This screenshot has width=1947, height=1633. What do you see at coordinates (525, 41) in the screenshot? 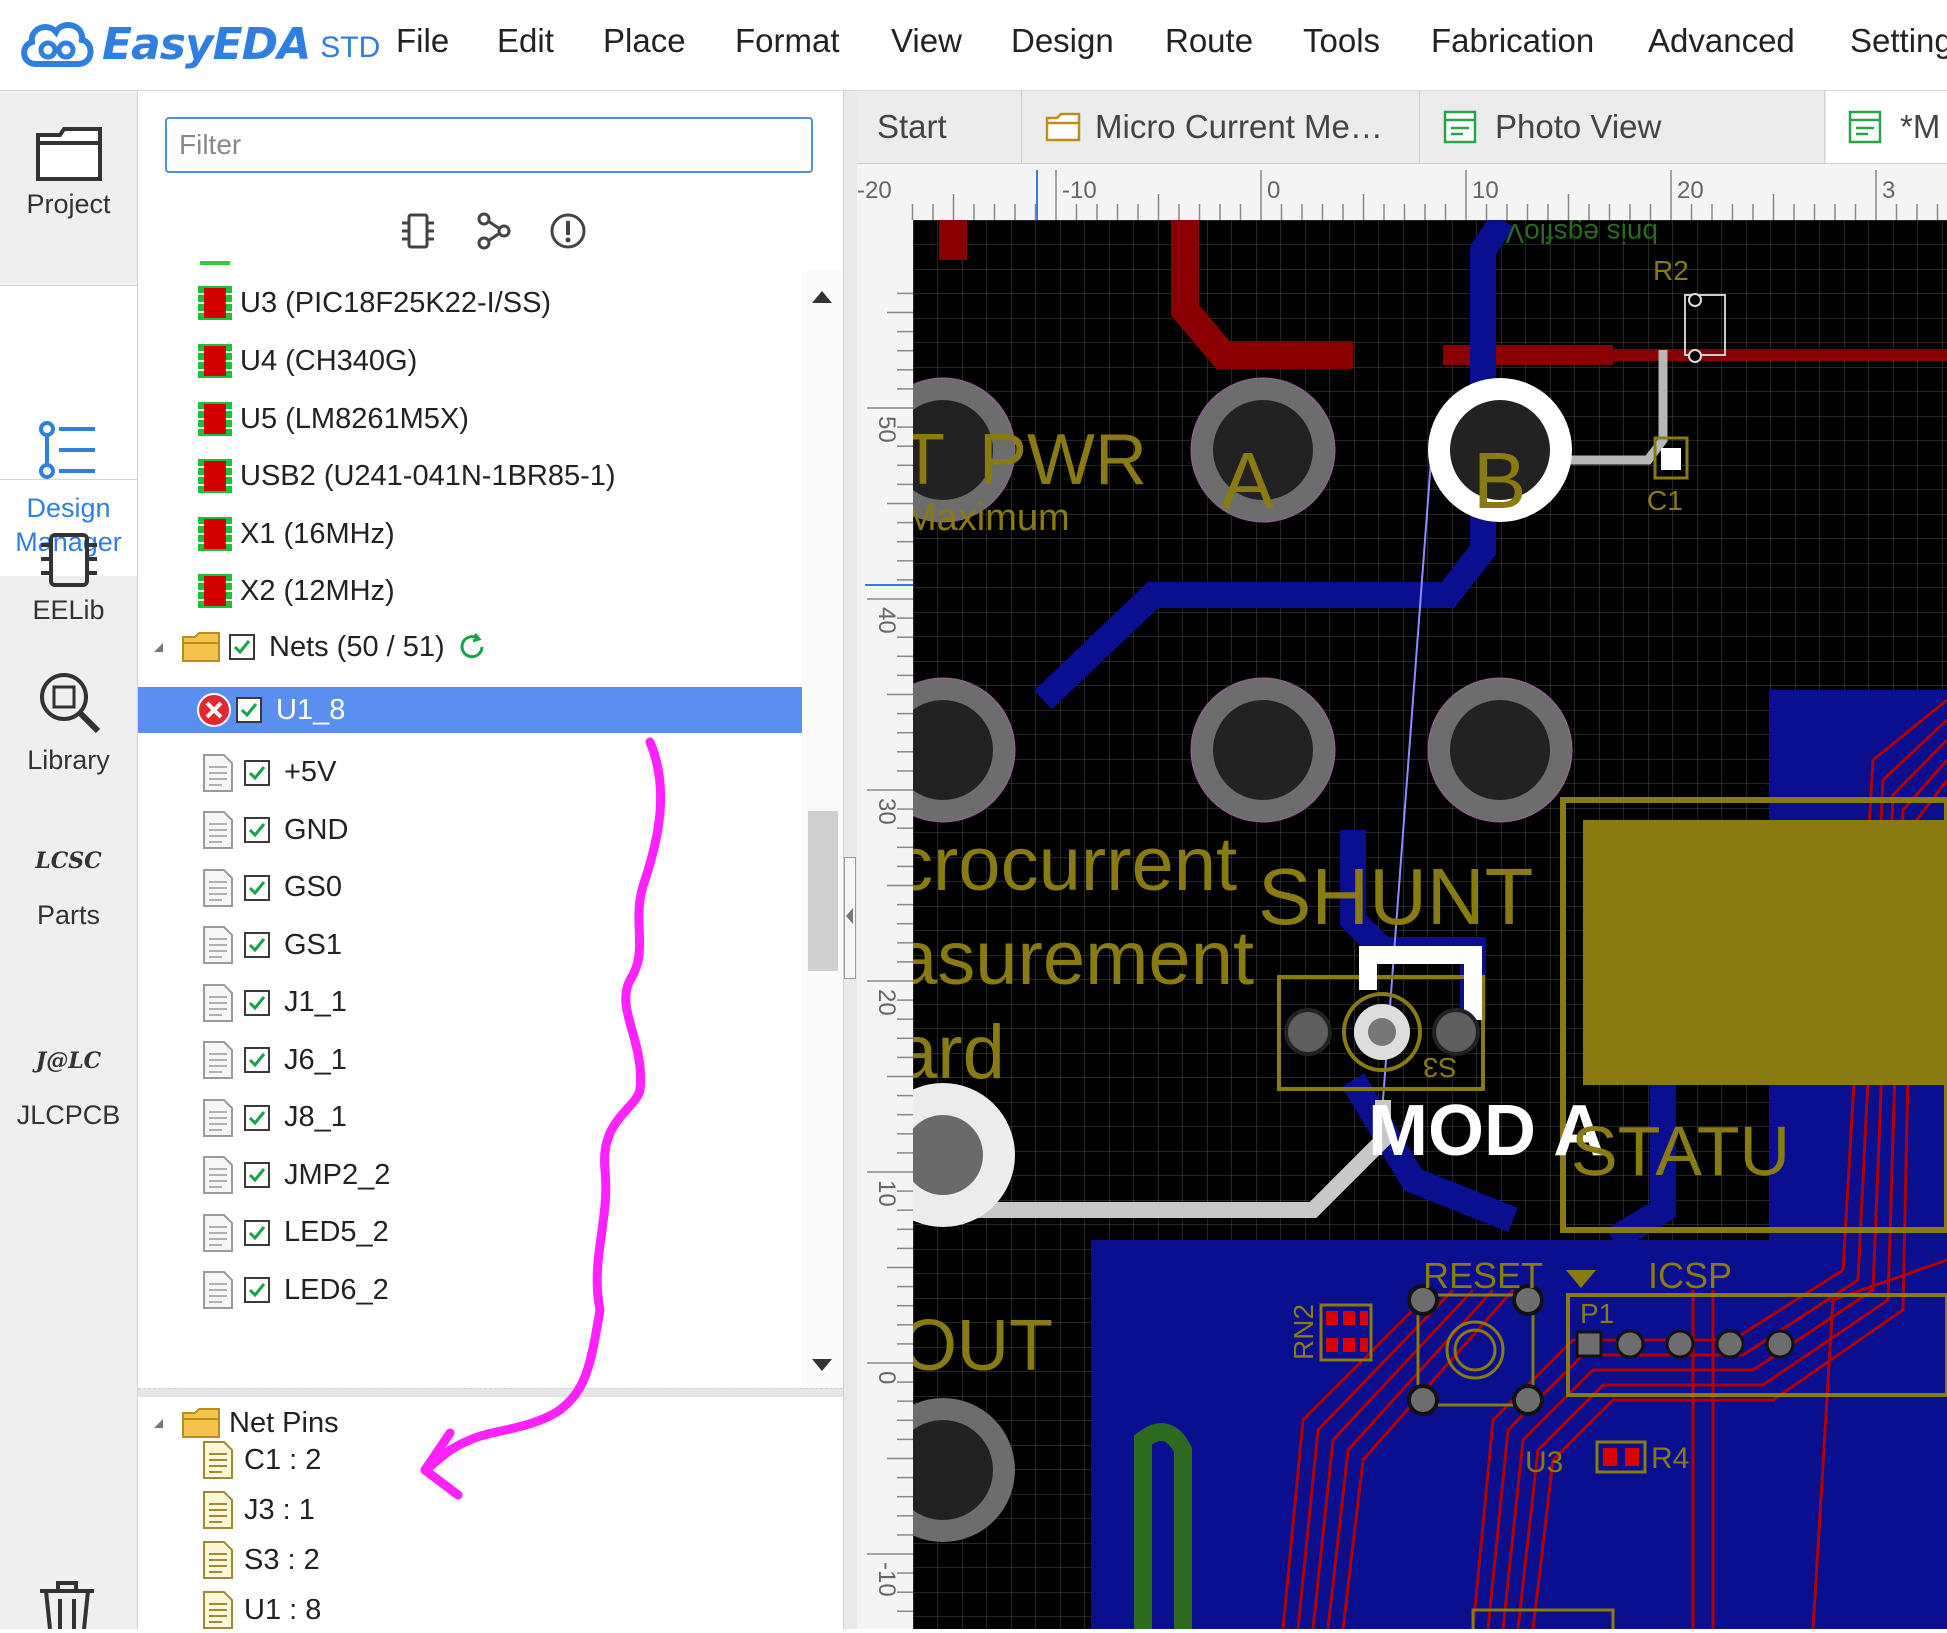
I see `menu-edit: Edit` at bounding box center [525, 41].